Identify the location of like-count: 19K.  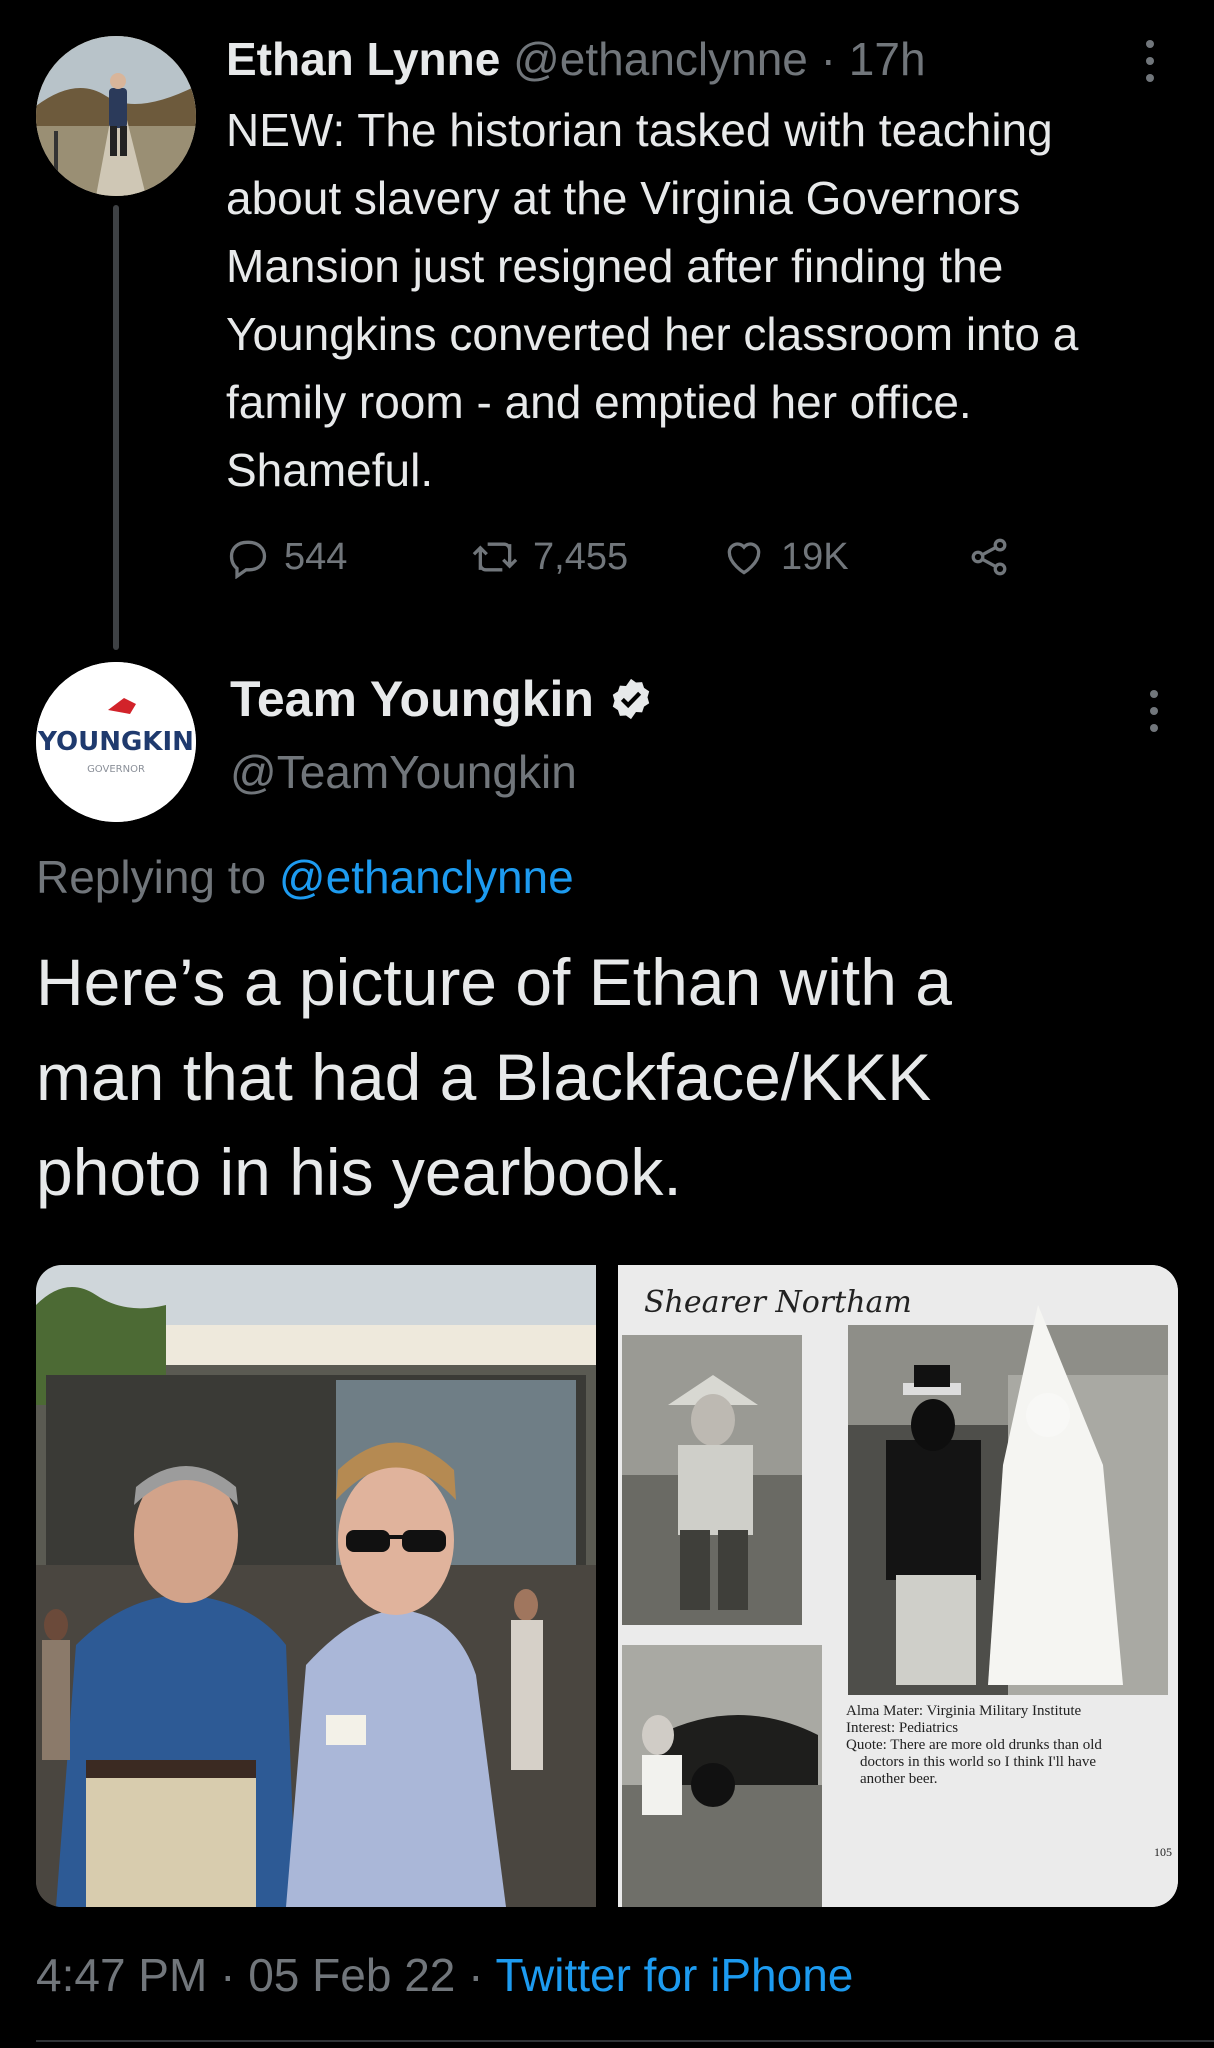
(815, 556).